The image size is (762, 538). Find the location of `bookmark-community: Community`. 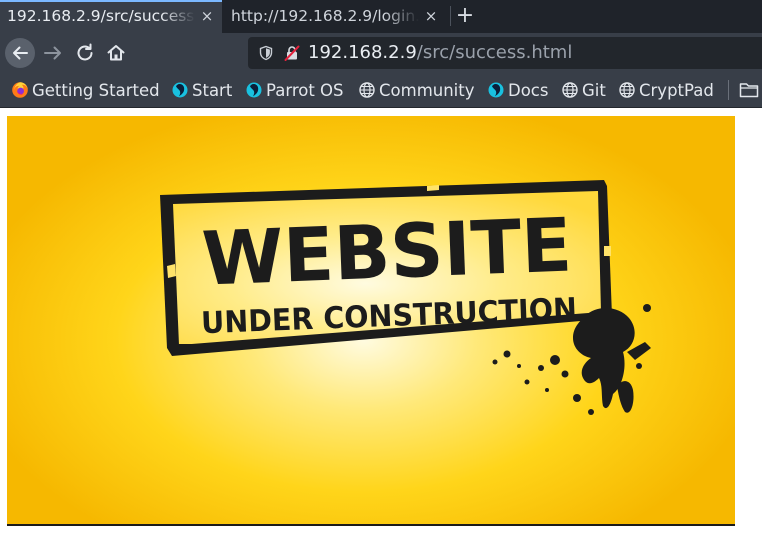

bookmark-community: Community is located at coordinates (416, 90).